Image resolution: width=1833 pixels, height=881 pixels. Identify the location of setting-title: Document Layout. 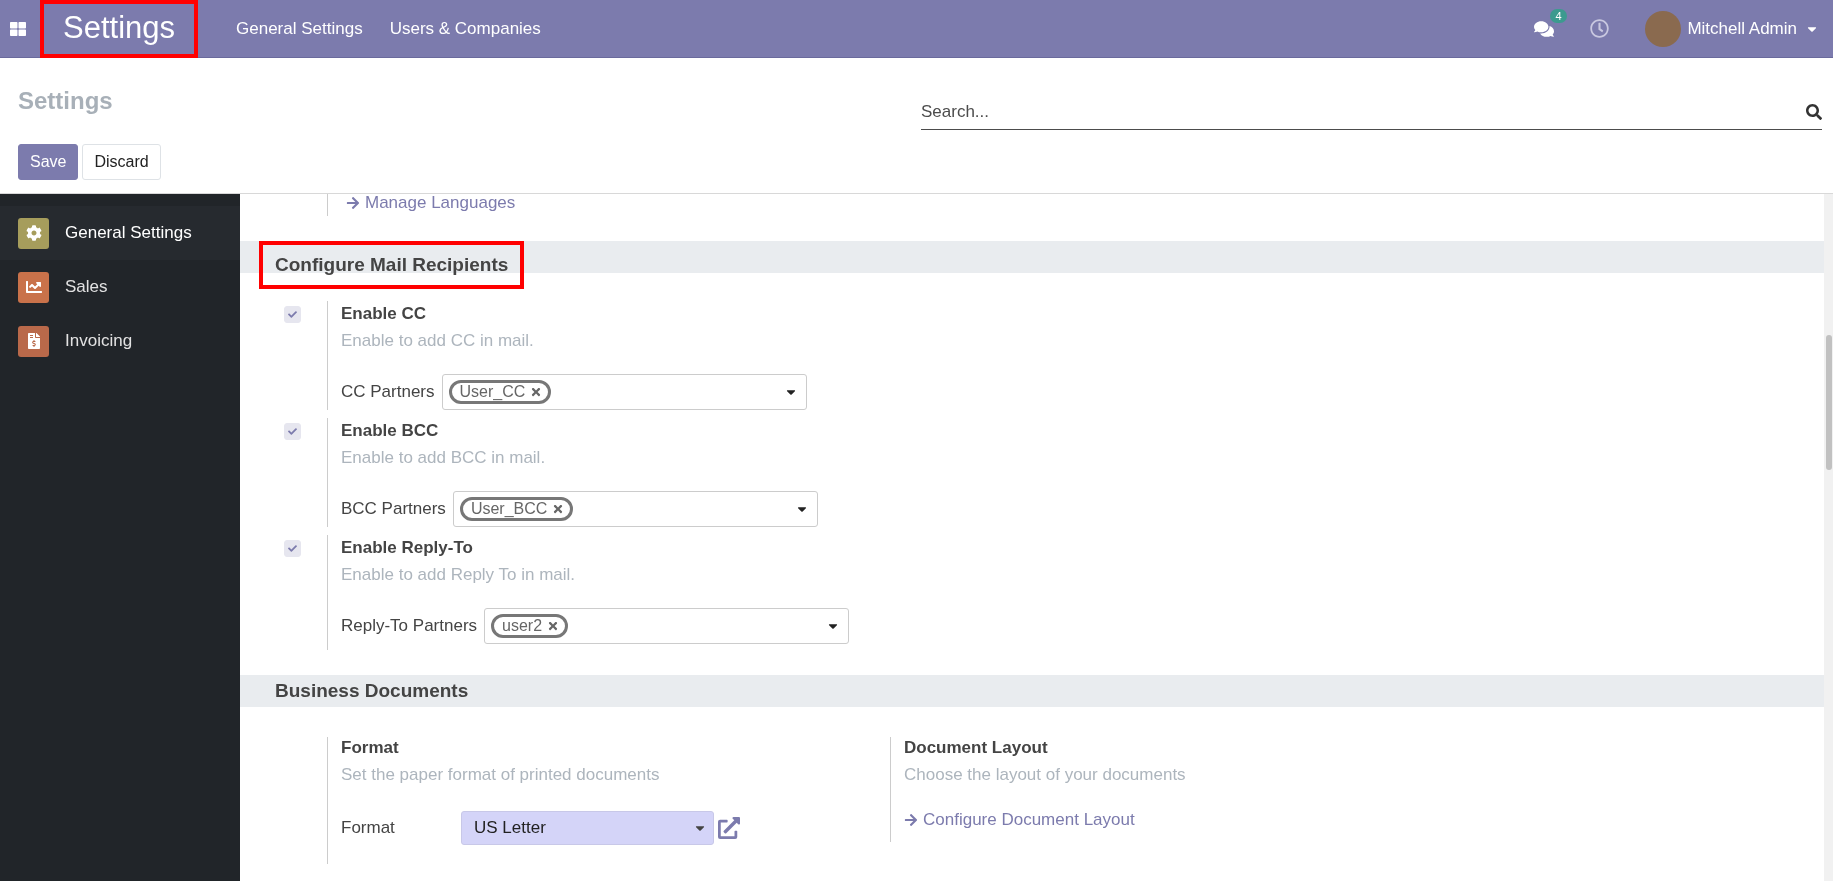
(976, 748).